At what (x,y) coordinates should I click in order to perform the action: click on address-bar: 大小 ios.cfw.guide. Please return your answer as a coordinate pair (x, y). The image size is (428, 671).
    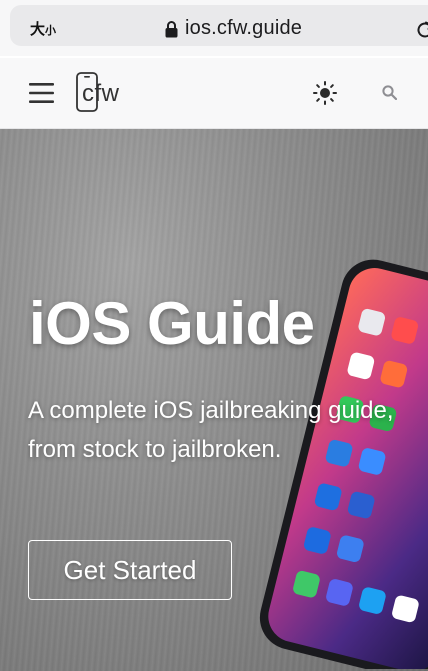
    Looking at the image, I should click on (219, 25).